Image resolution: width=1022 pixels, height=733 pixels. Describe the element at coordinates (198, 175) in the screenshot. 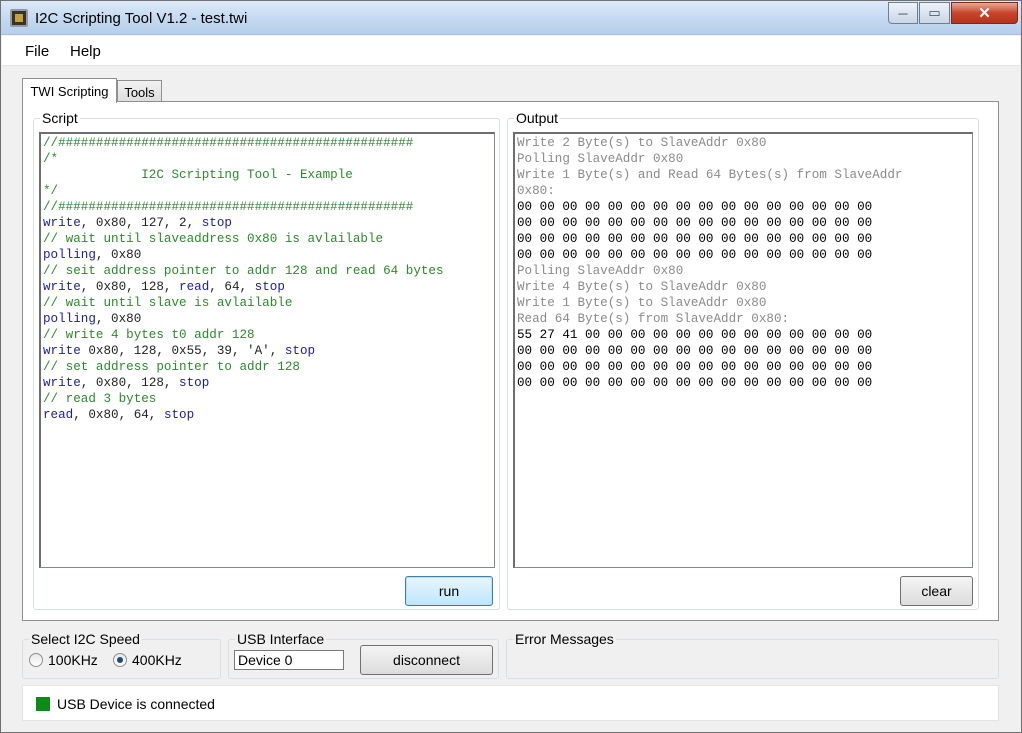

I see `script-line-segment: I2C Scripting Tool - Example` at that location.